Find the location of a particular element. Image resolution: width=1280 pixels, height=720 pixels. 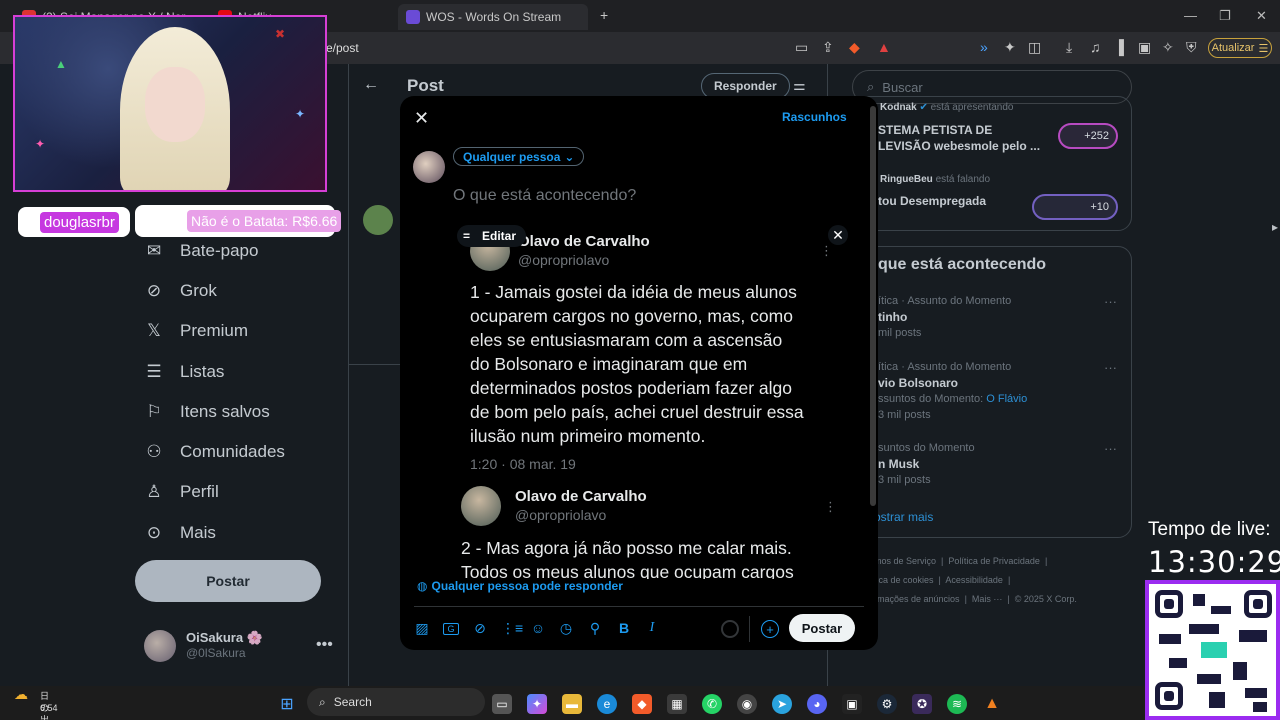

steam-icon: ⚙ is located at coordinates (887, 704).